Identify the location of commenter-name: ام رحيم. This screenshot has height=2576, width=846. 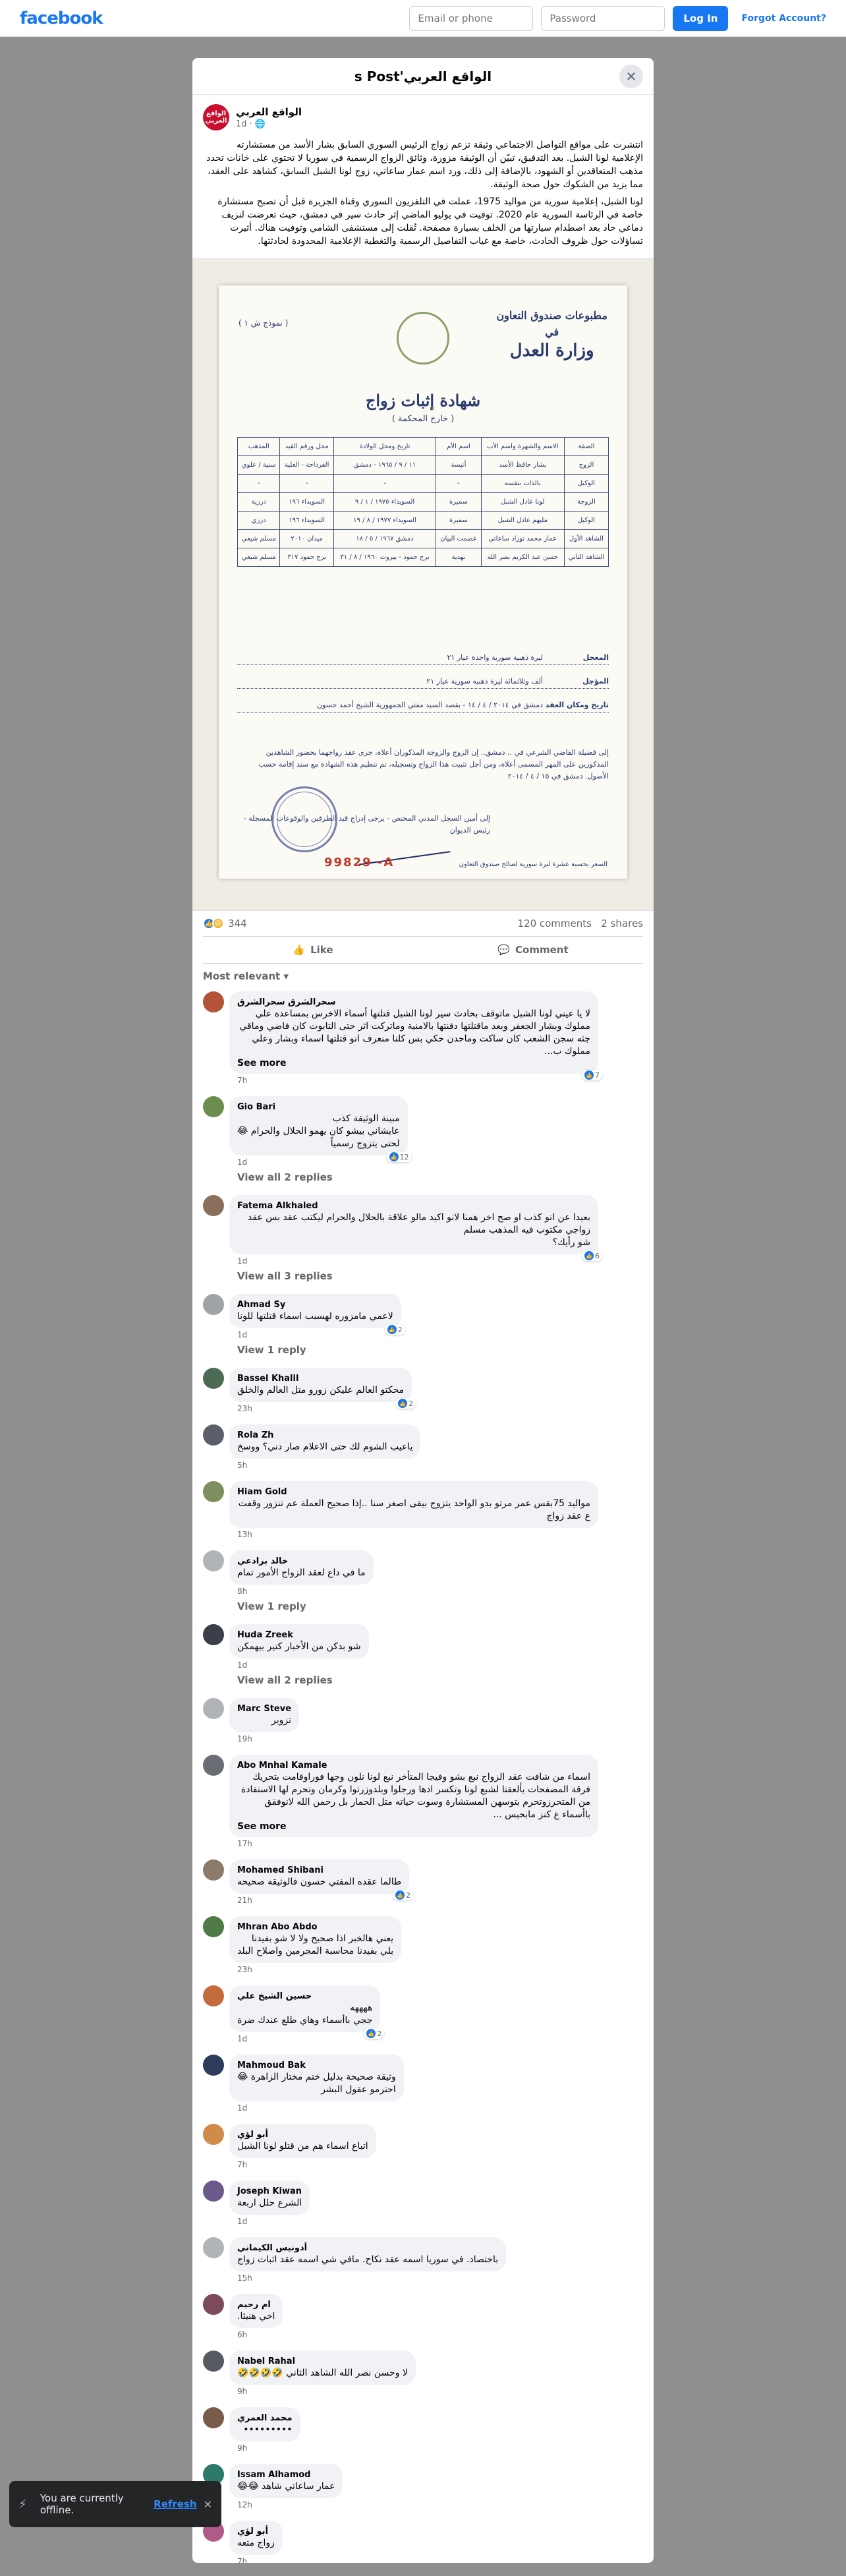
(256, 2305).